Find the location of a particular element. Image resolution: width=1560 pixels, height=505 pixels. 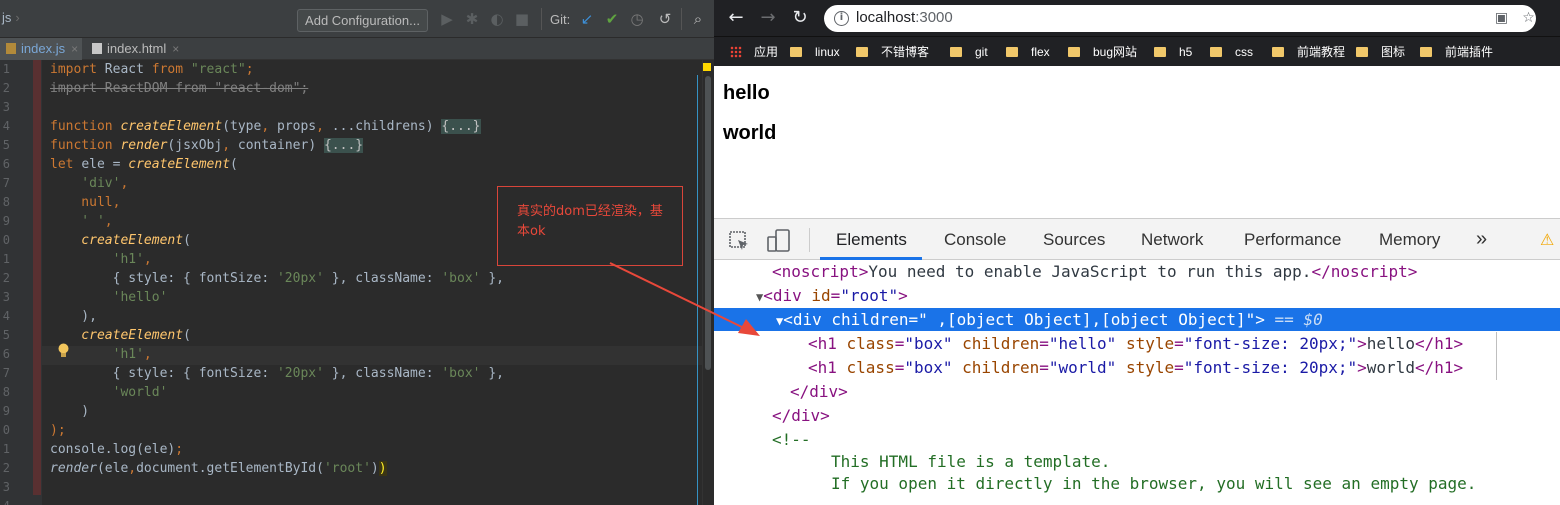

scrollbar-thumb is located at coordinates (708, 223).